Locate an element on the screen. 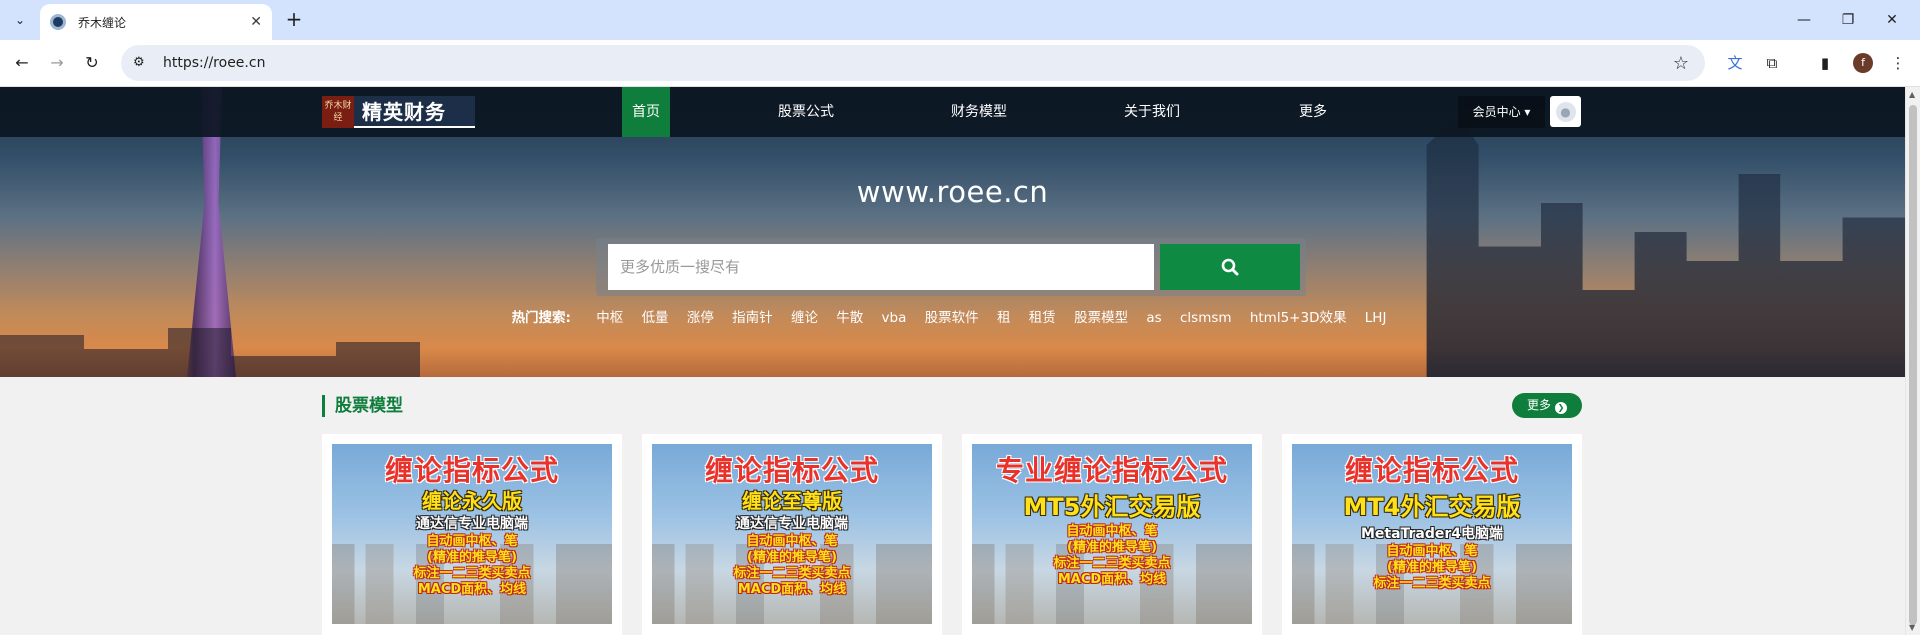 Image resolution: width=1920 pixels, height=635 pixels. member-center-dropdown: 会员中心 ▾ is located at coordinates (1501, 112).